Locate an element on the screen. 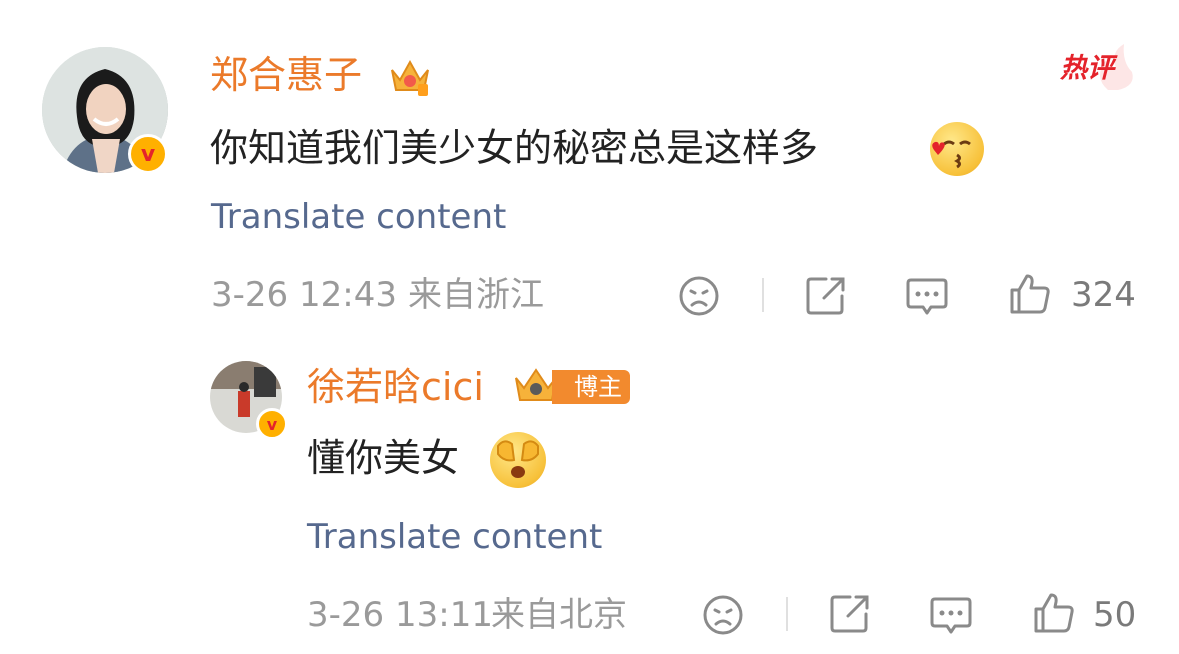 Image resolution: width=1179 pixels, height=654 pixels. kiss-emoji-icon is located at coordinates (957, 149).